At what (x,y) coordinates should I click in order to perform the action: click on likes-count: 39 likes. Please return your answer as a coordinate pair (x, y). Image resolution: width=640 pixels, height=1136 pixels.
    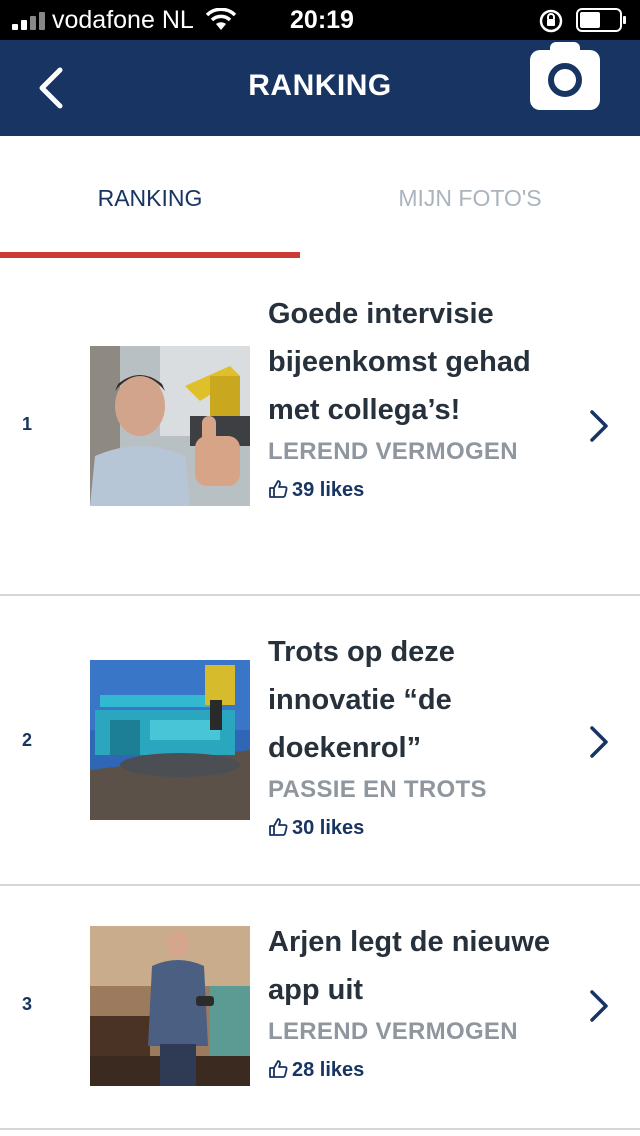
    Looking at the image, I should click on (418, 490).